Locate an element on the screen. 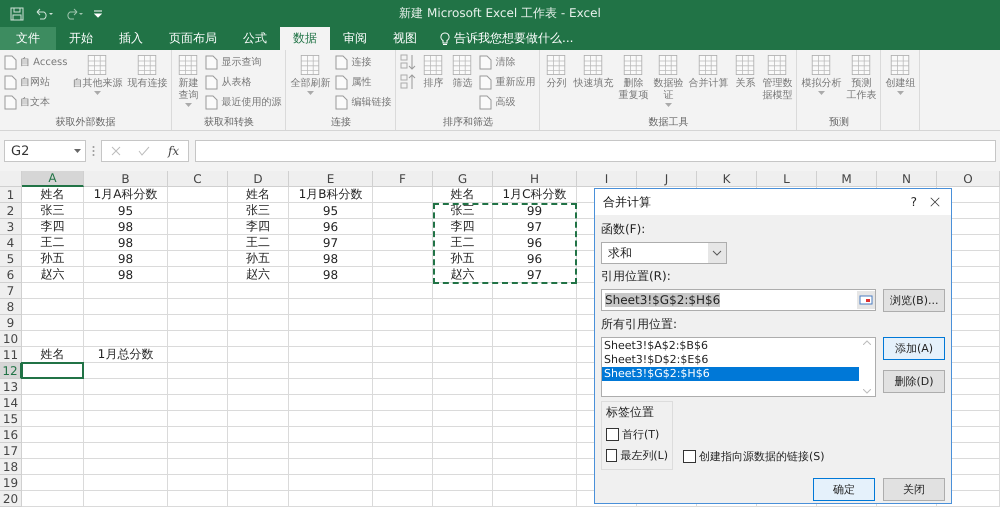 This screenshot has height=508, width=1000. column-header: A is located at coordinates (53, 179).